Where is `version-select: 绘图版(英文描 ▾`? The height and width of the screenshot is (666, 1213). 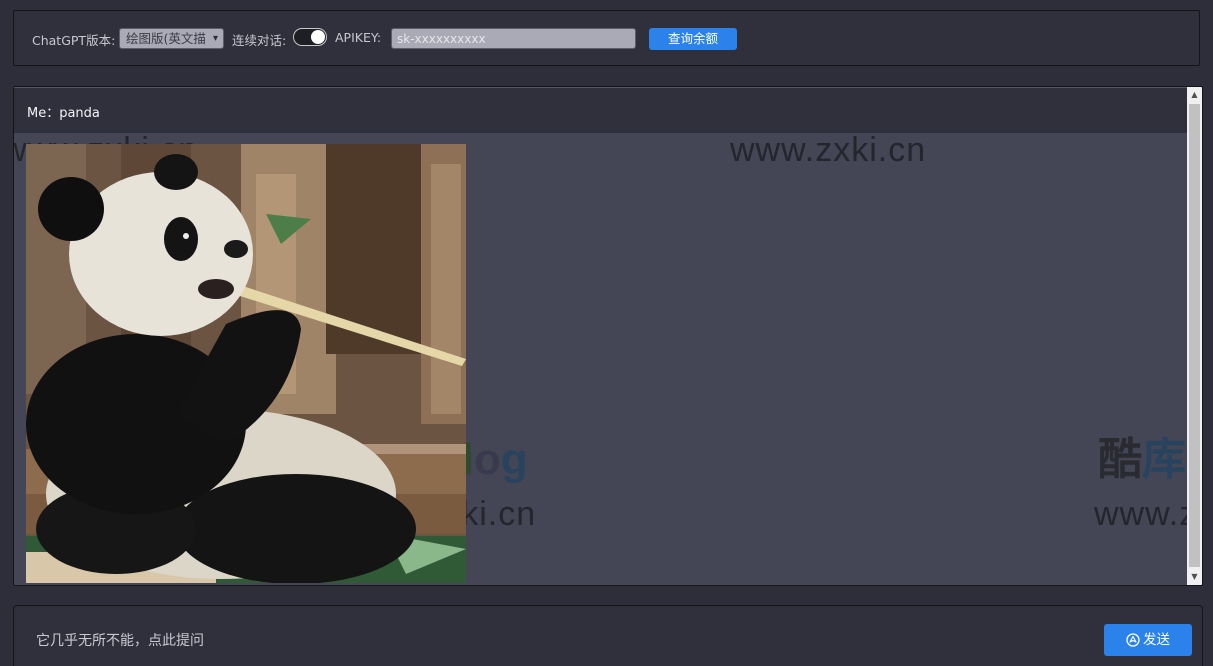 version-select: 绘图版(英文描 ▾ is located at coordinates (171, 38).